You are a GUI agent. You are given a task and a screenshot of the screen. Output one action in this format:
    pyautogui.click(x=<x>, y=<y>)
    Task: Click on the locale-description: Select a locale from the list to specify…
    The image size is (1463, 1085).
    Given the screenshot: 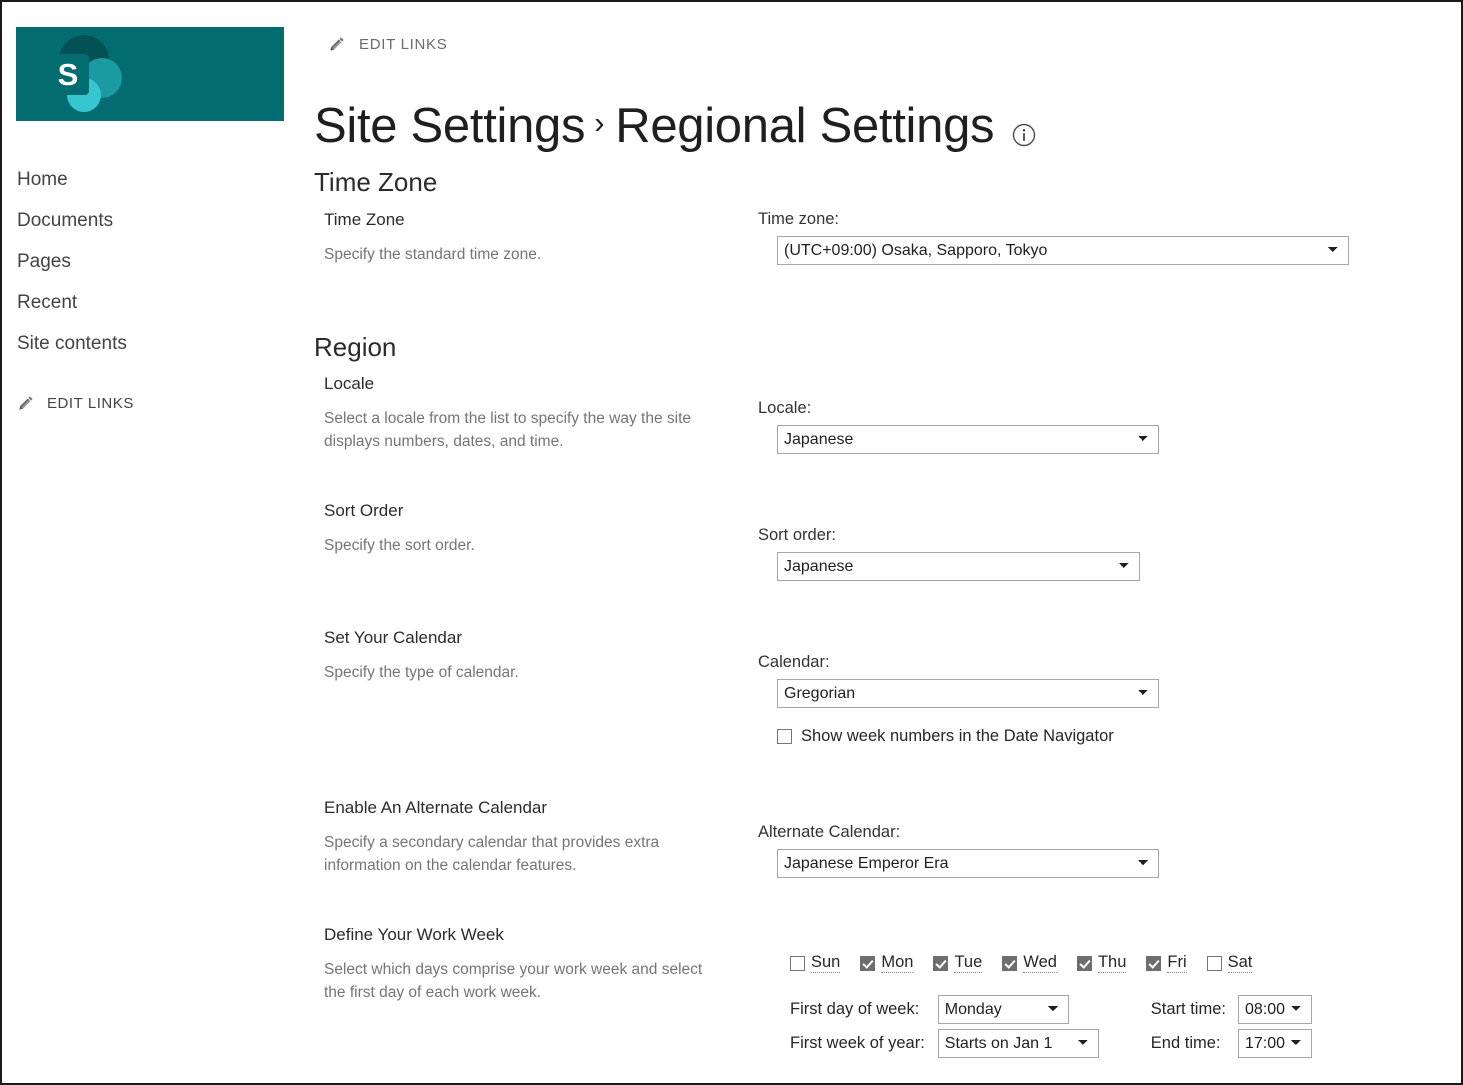 What is the action you would take?
    pyautogui.click(x=508, y=430)
    